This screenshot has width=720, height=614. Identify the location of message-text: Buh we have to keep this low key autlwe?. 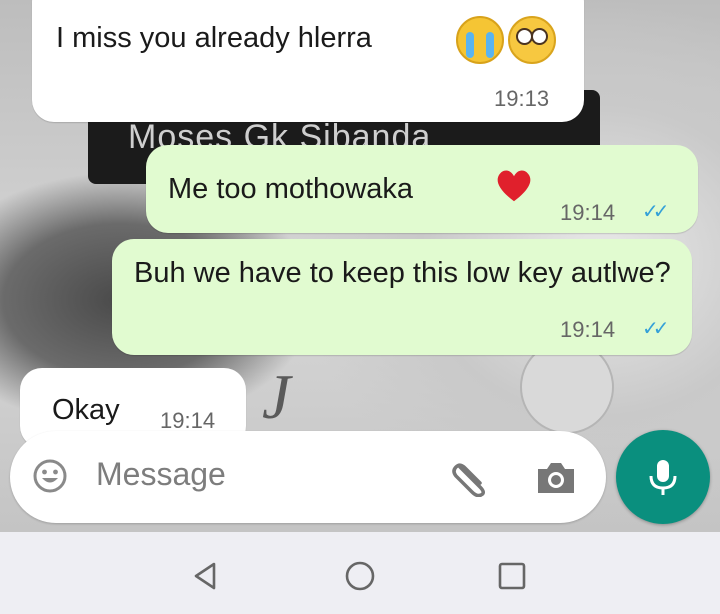
(402, 273).